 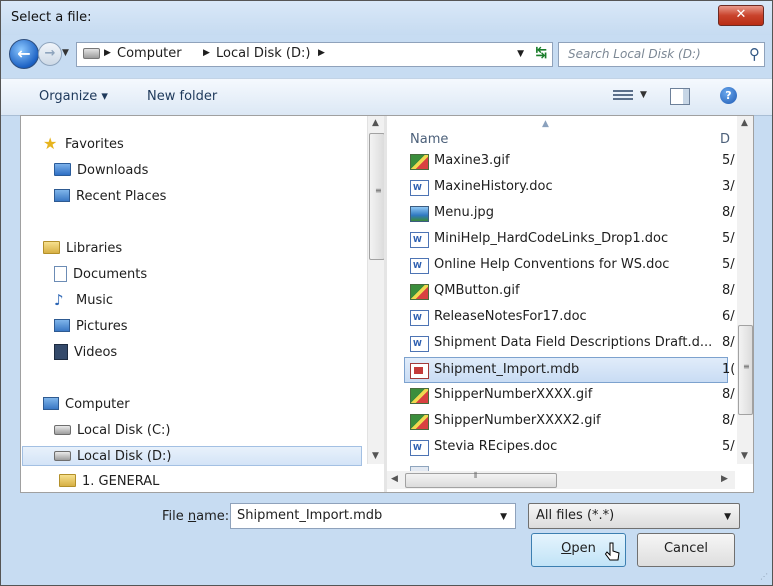 I want to click on search-icon: ⚲, so click(x=754, y=54).